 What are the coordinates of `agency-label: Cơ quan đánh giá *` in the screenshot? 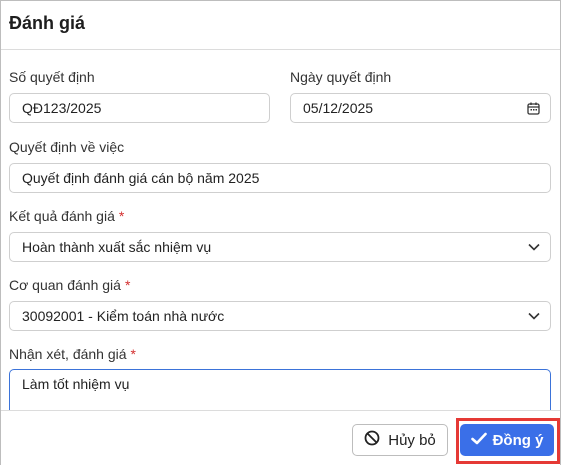 It's located at (69, 285).